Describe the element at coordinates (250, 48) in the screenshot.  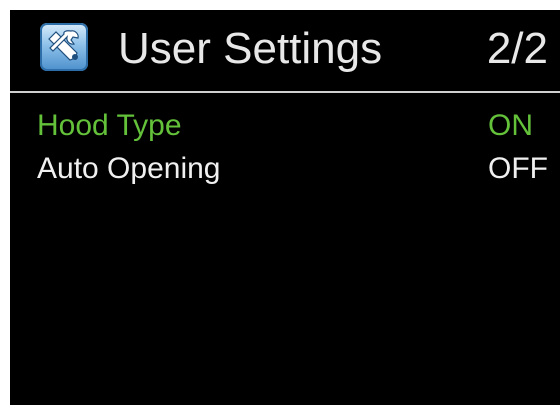
I see `page-title: User Settings` at that location.